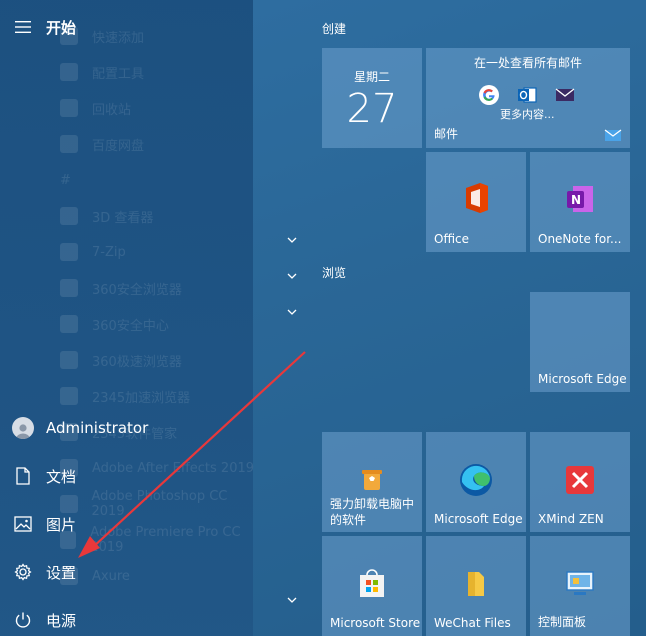  I want to click on mail-tile: 在一处查看所有邮件 更多内容... 邮件, so click(528, 98).